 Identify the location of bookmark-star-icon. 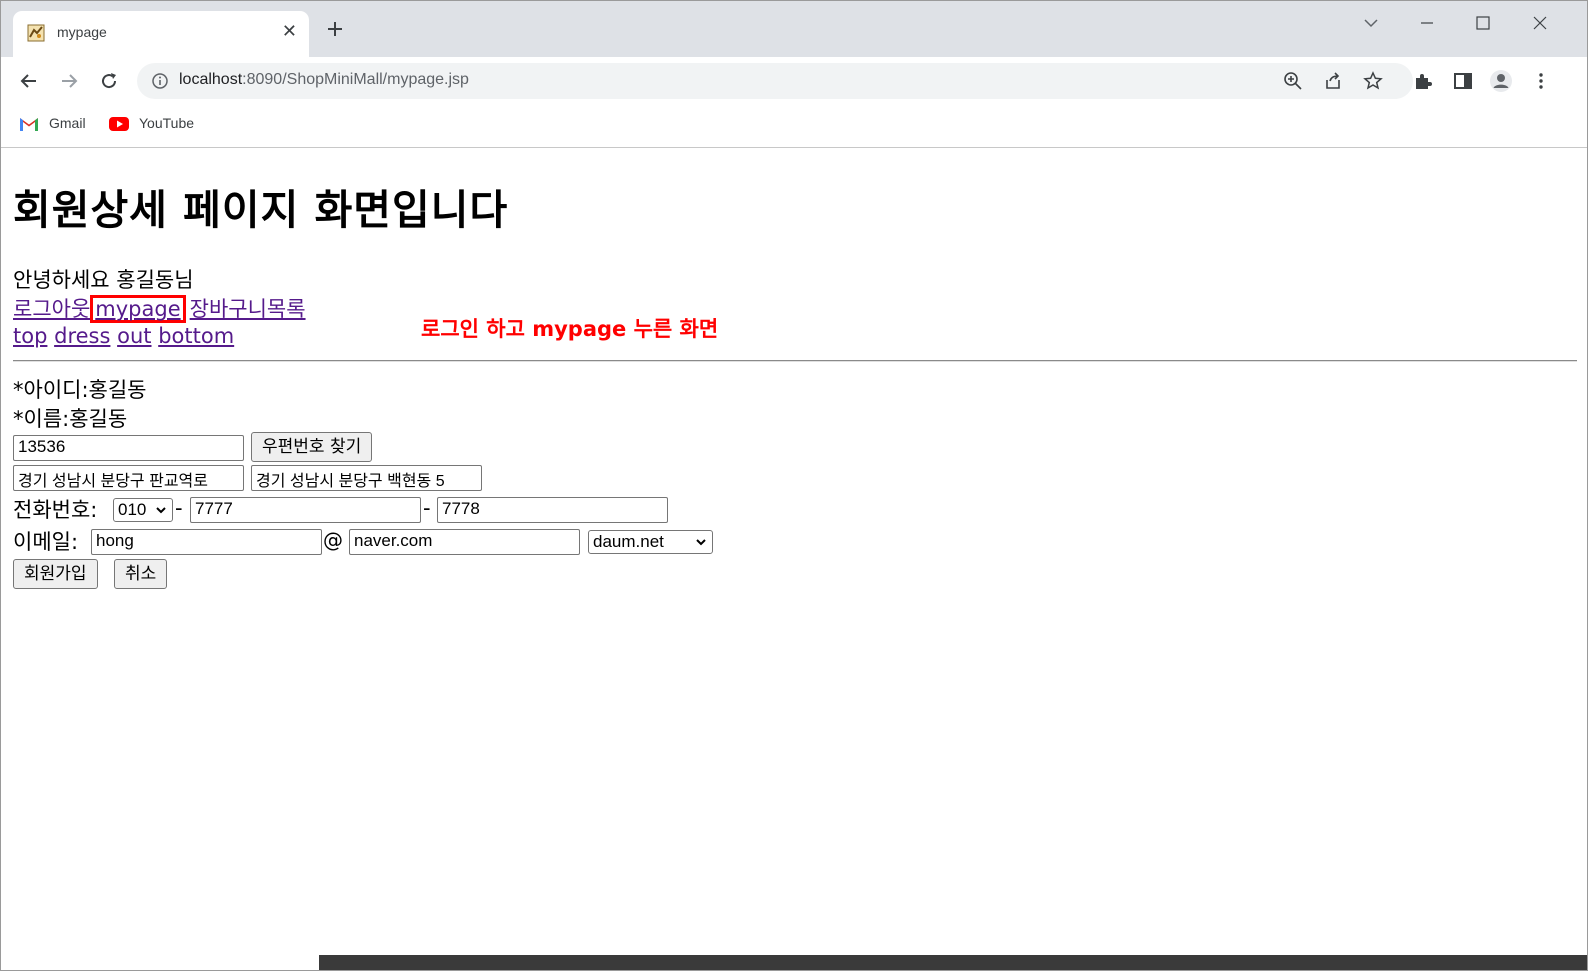
(1373, 81).